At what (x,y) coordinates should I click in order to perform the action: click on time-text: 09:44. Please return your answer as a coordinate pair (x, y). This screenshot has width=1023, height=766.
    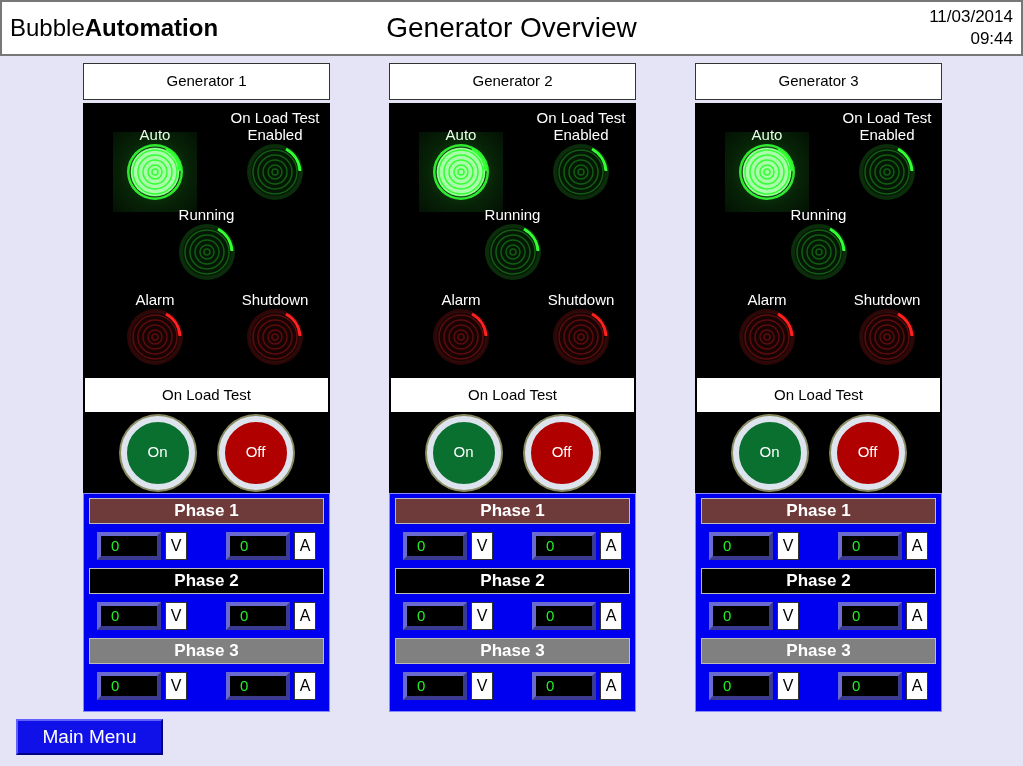
    Looking at the image, I should click on (991, 39).